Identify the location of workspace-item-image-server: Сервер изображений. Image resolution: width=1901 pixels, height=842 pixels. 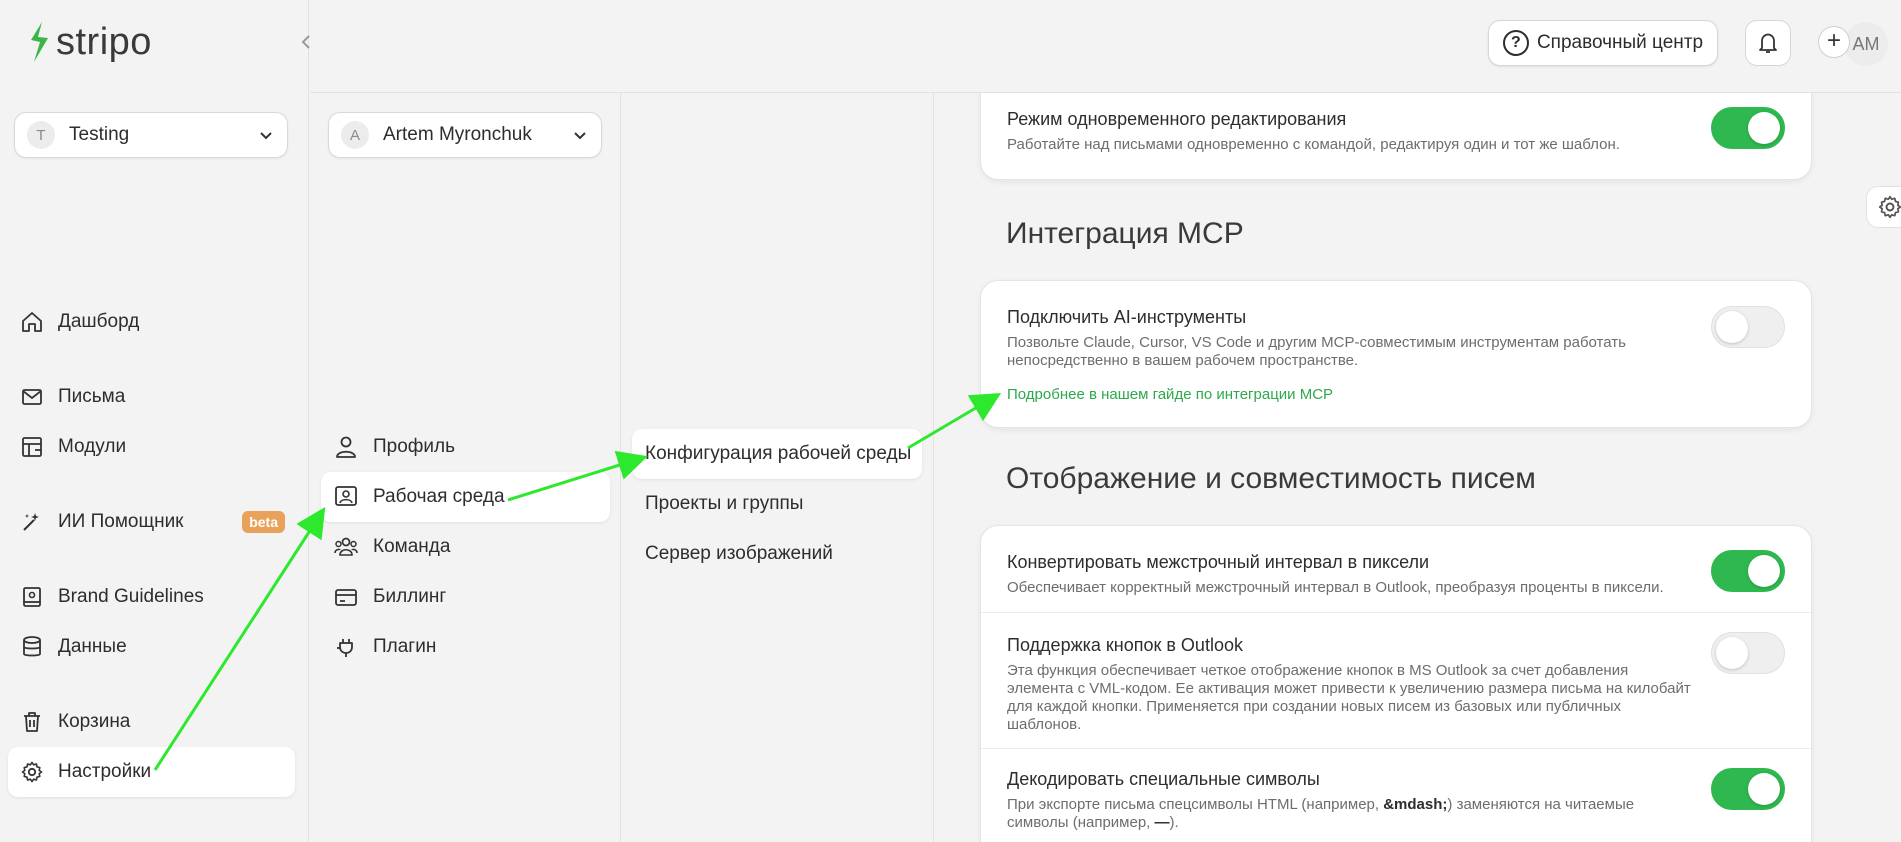
(777, 554).